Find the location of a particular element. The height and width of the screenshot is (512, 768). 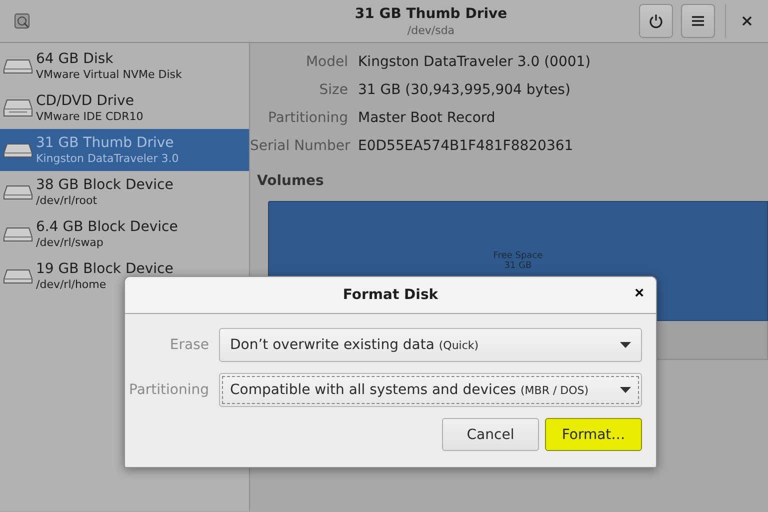

drive-item: 19 GB Block Device /dev/rl/home is located at coordinates (124, 276).